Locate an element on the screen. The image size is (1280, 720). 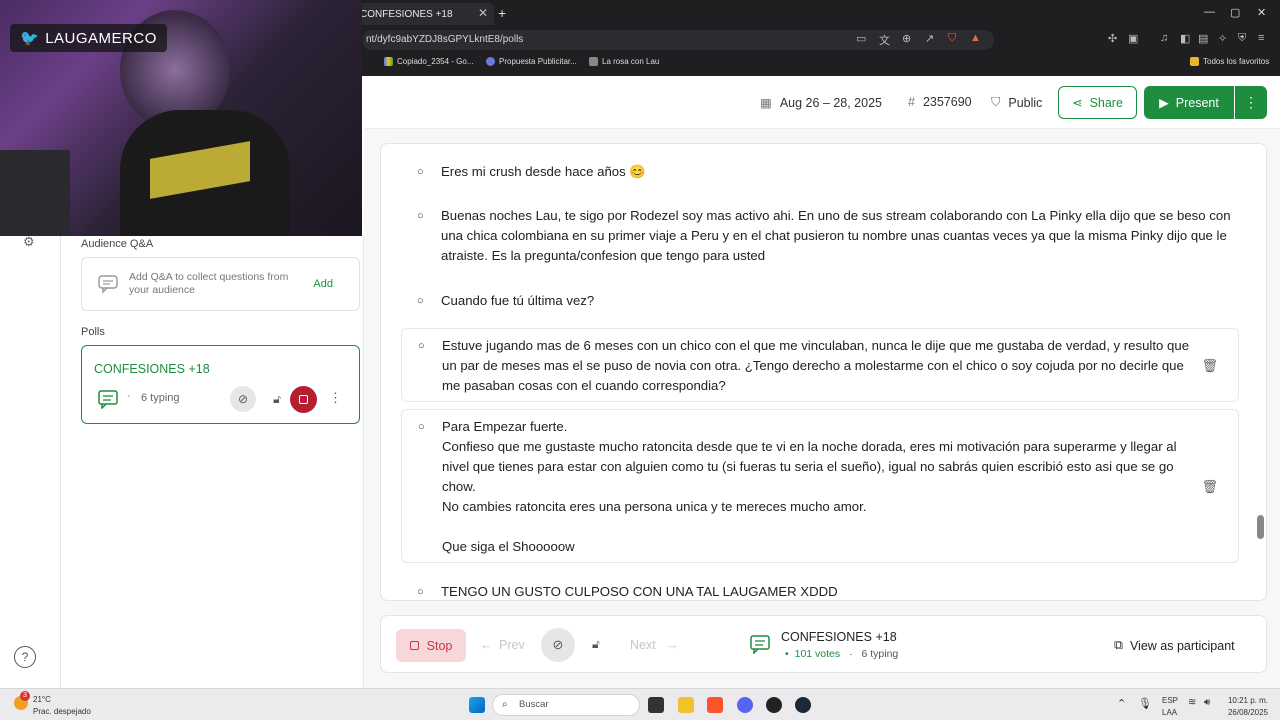
shield-icon: ⛉ is located at coordinates (996, 102).